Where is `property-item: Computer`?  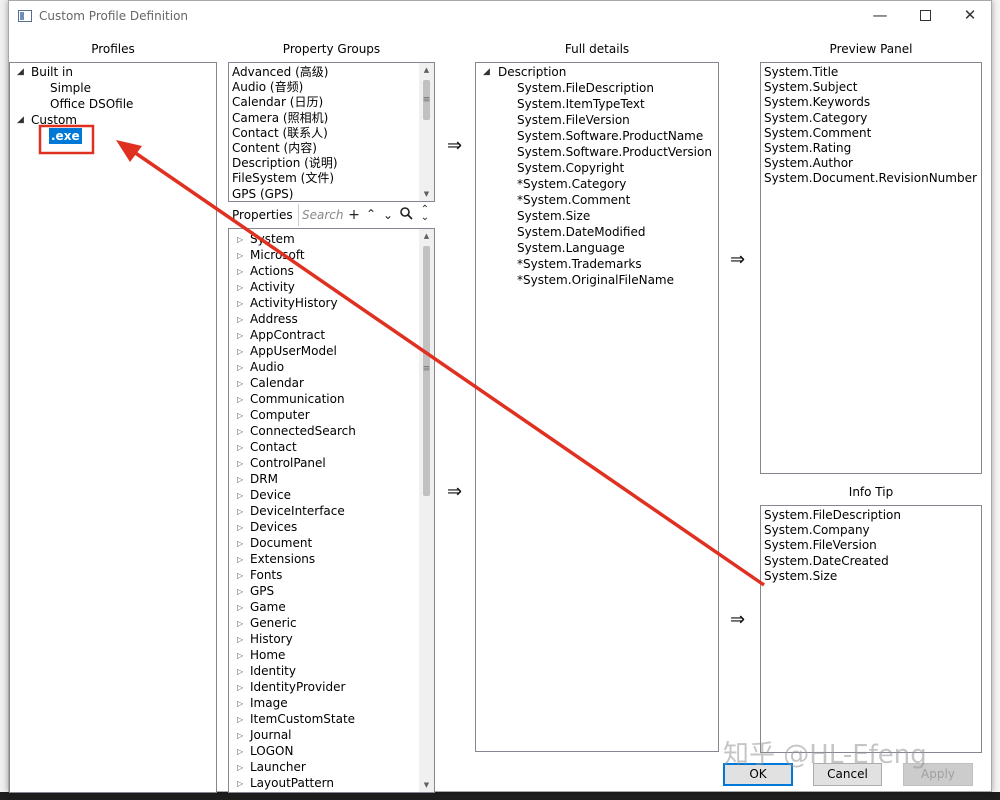
property-item: Computer is located at coordinates (280, 415).